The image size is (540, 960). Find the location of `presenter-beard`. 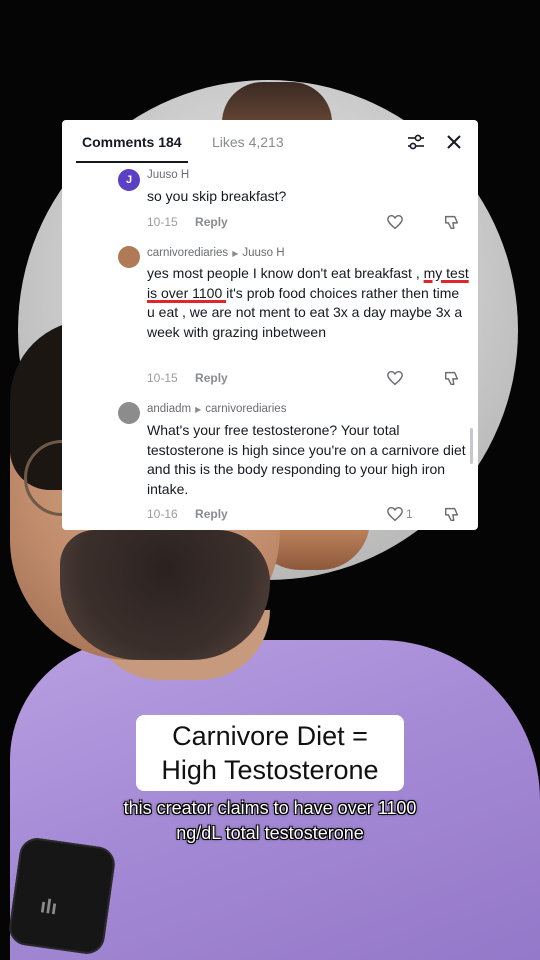

presenter-beard is located at coordinates (165, 595).